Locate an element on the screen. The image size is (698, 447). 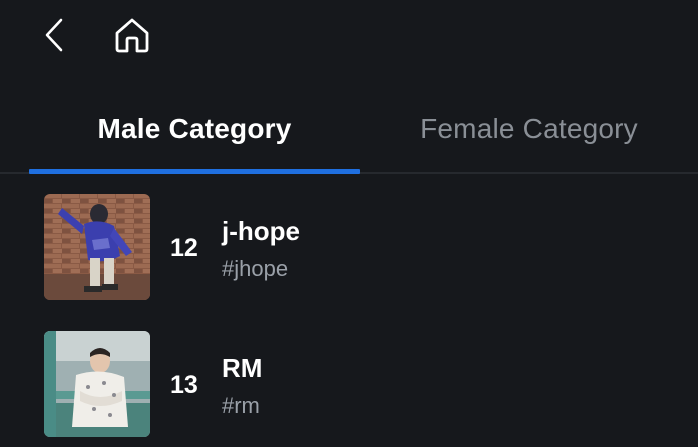
artist-photo-rm is located at coordinates (97, 384).